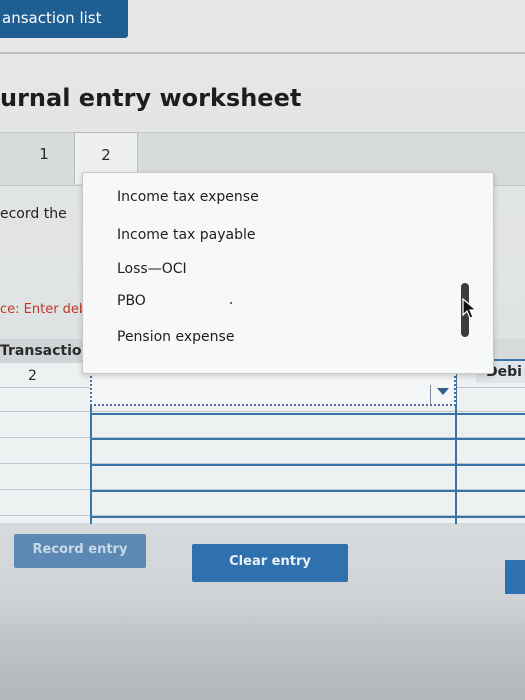 The height and width of the screenshot is (700, 525). I want to click on grid-row-line, so click(262, 411).